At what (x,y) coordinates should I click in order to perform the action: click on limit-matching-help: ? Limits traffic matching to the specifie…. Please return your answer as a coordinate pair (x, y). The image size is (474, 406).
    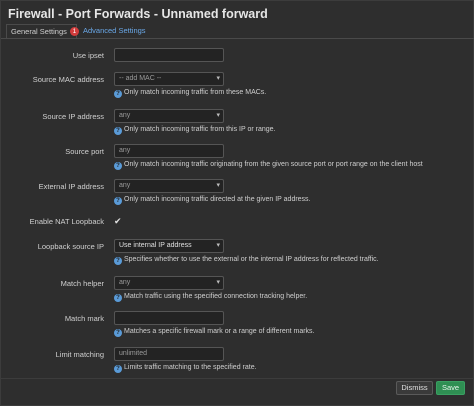
    Looking at the image, I should click on (185, 368).